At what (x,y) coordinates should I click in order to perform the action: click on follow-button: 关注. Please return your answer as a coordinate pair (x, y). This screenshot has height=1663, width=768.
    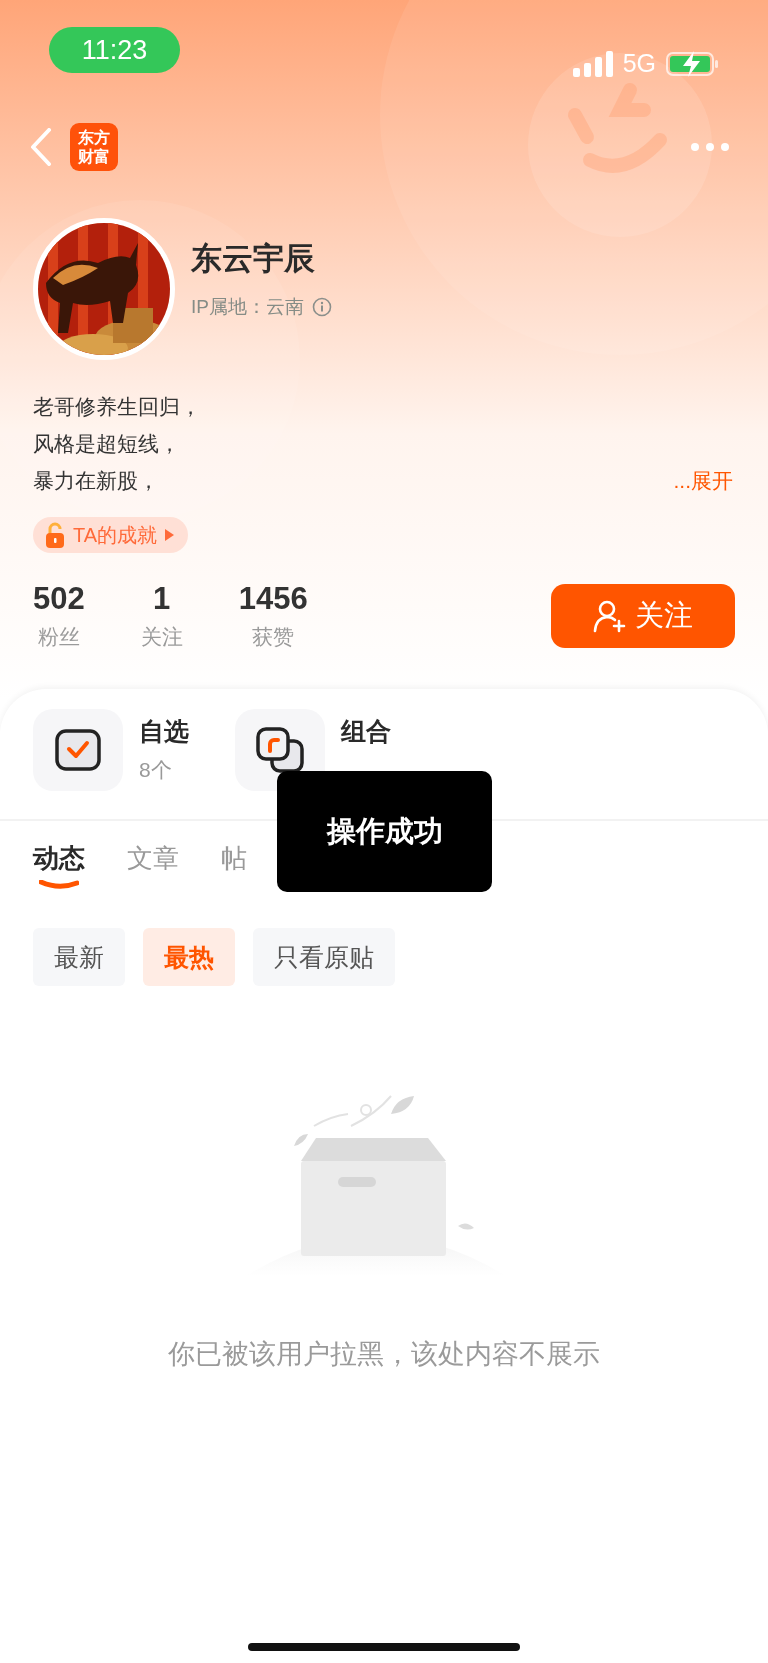
    Looking at the image, I should click on (643, 616).